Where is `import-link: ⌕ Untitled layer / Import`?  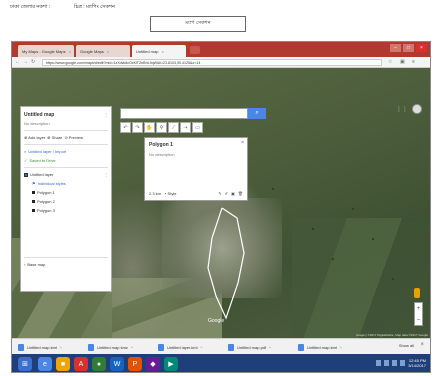 import-link: ⌕ Untitled layer / Import is located at coordinates (66, 151).